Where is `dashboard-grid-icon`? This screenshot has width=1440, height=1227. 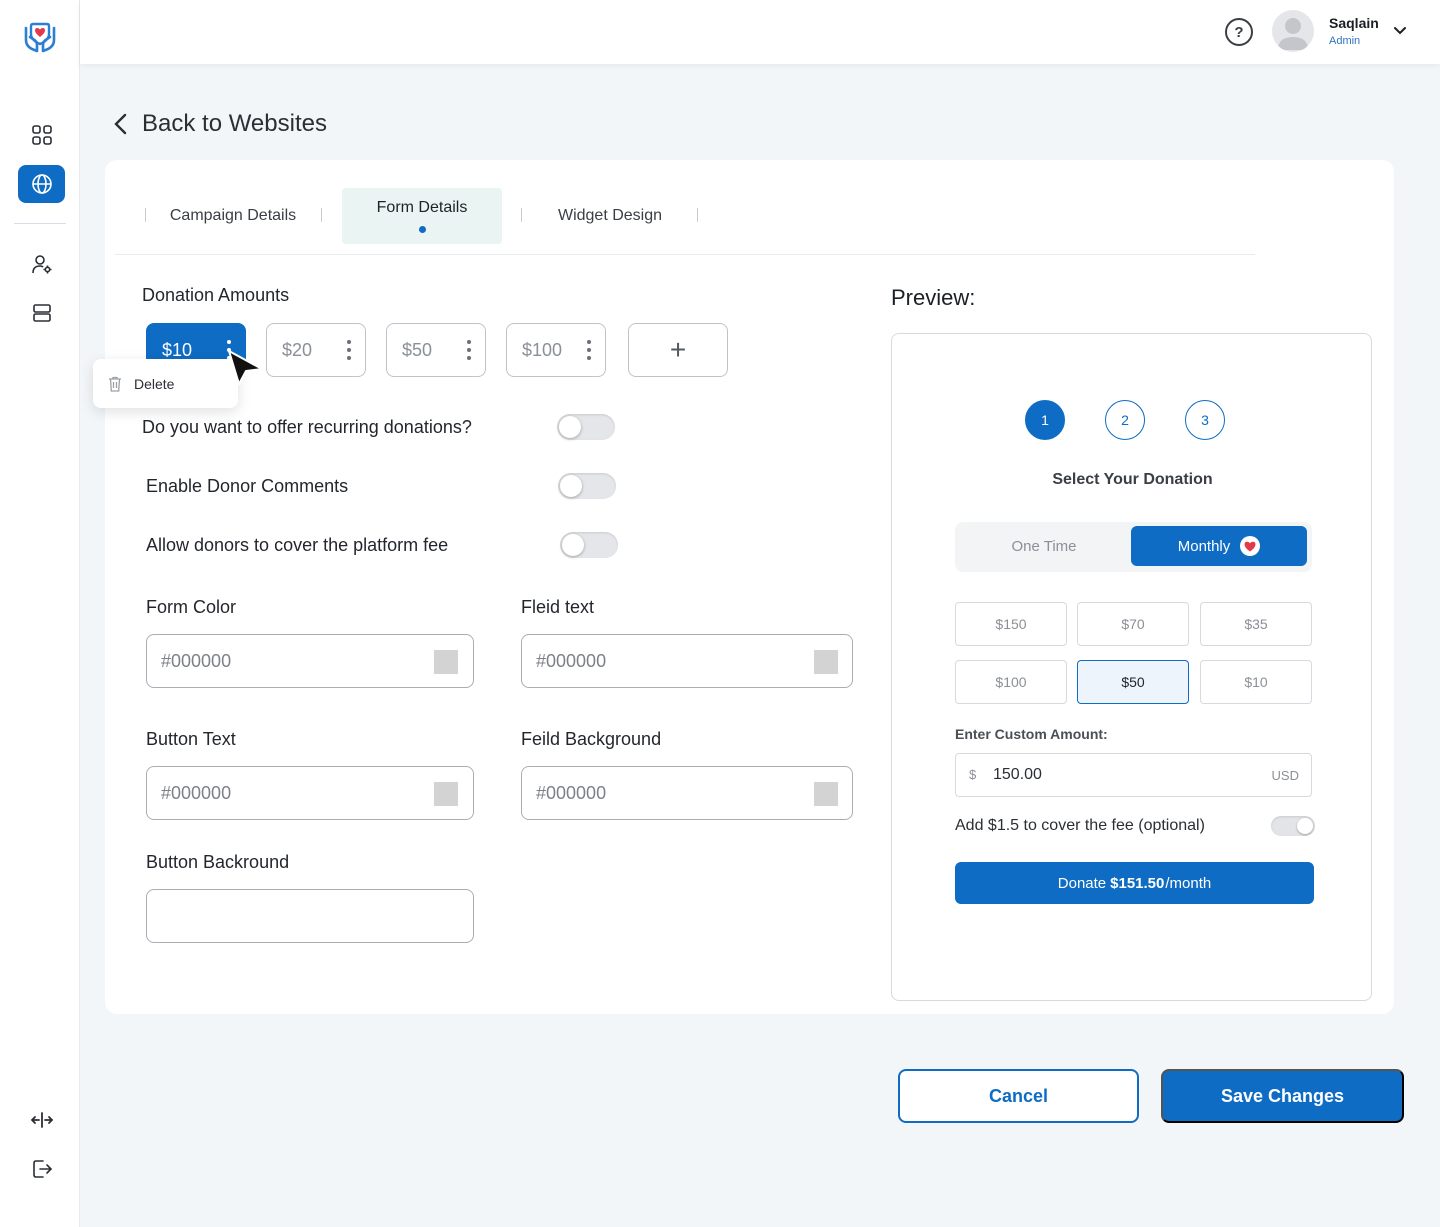 dashboard-grid-icon is located at coordinates (41, 135).